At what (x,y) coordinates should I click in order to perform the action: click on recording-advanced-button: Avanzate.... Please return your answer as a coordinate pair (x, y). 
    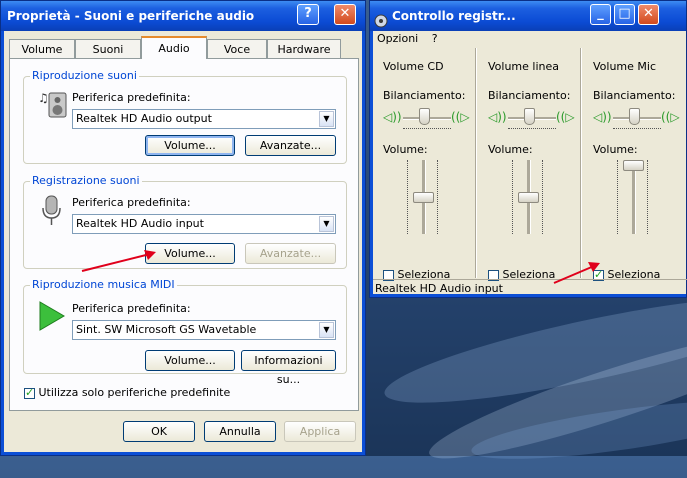
    Looking at the image, I should click on (290, 253).